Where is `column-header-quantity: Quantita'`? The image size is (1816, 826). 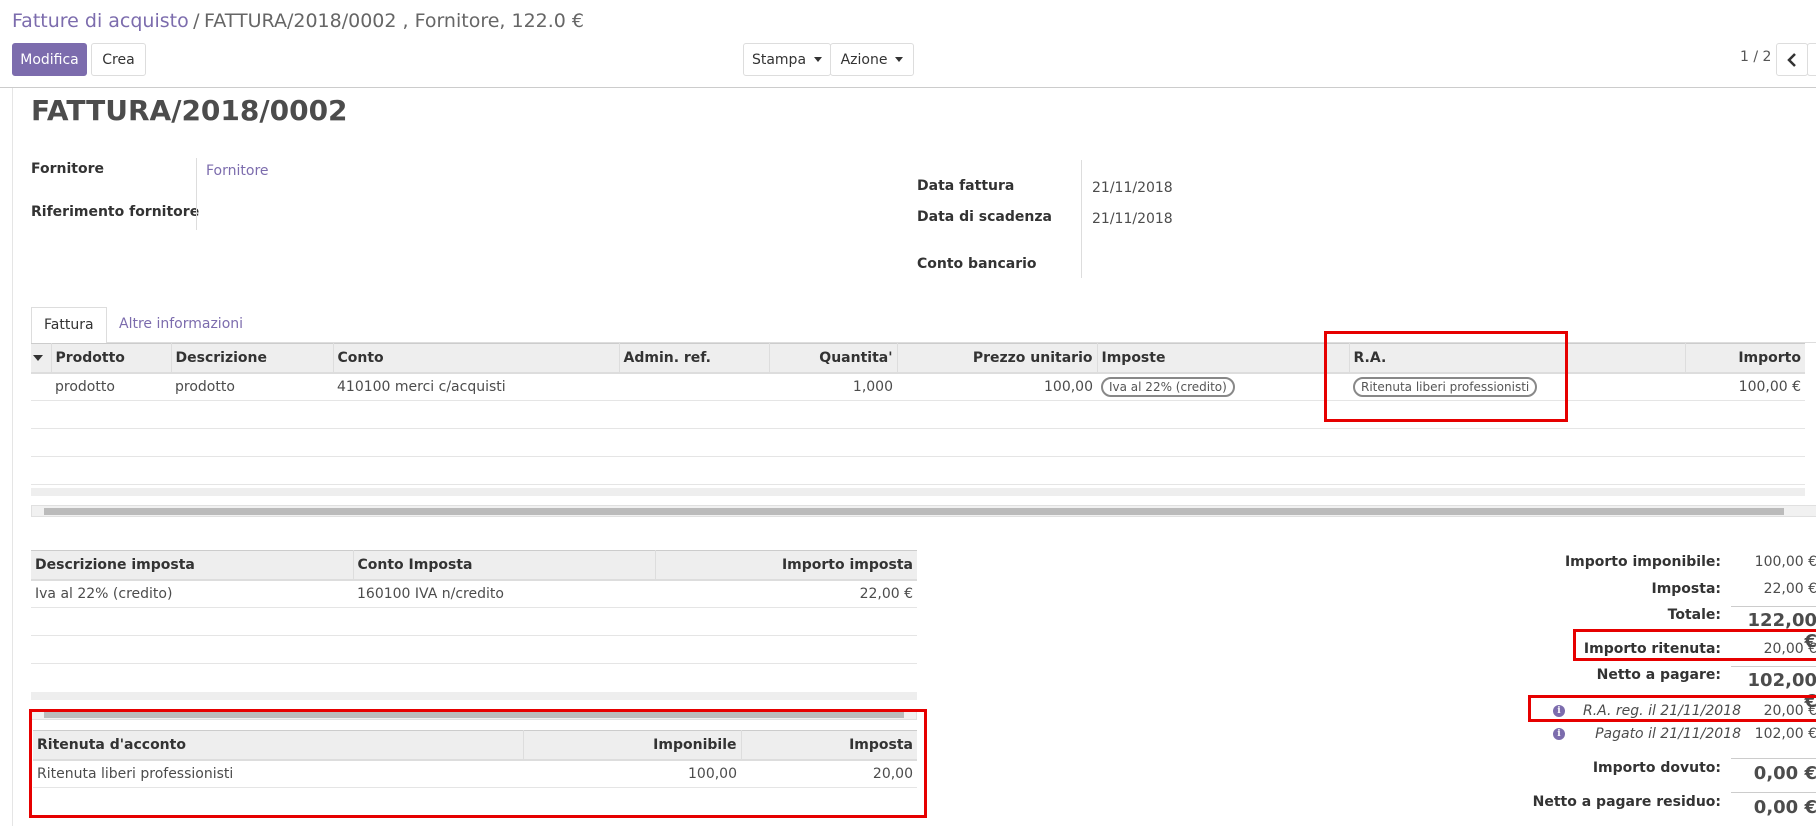
column-header-quantity: Quantita' is located at coordinates (833, 358).